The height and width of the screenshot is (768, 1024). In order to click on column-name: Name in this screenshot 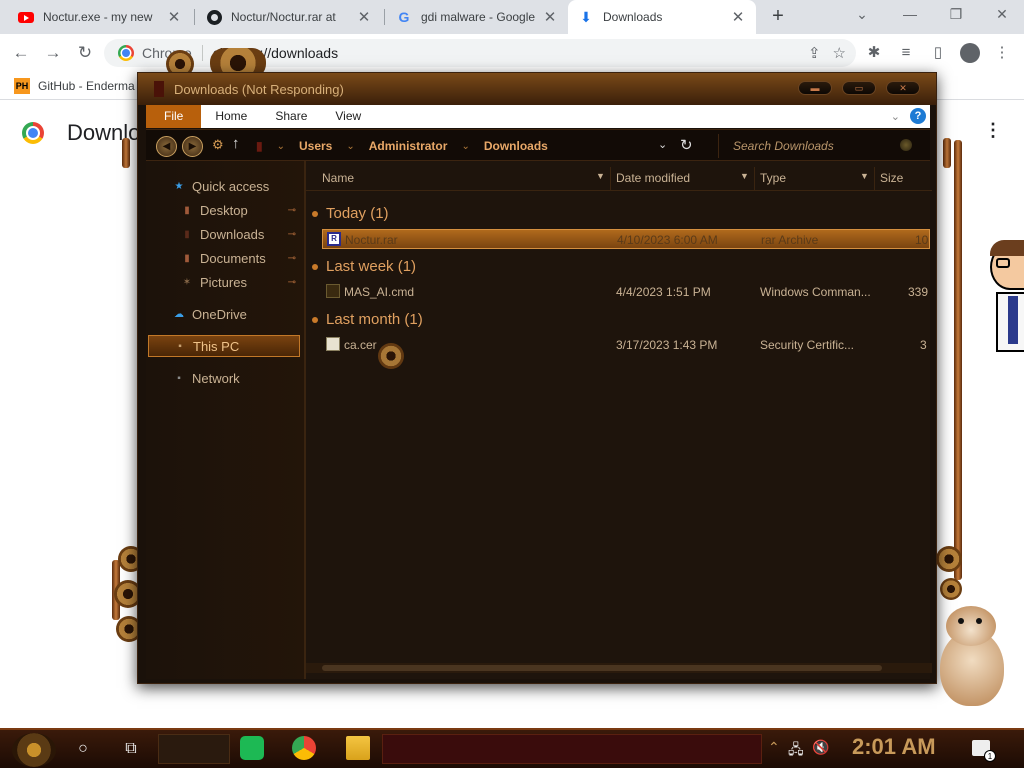, I will do `click(338, 178)`.